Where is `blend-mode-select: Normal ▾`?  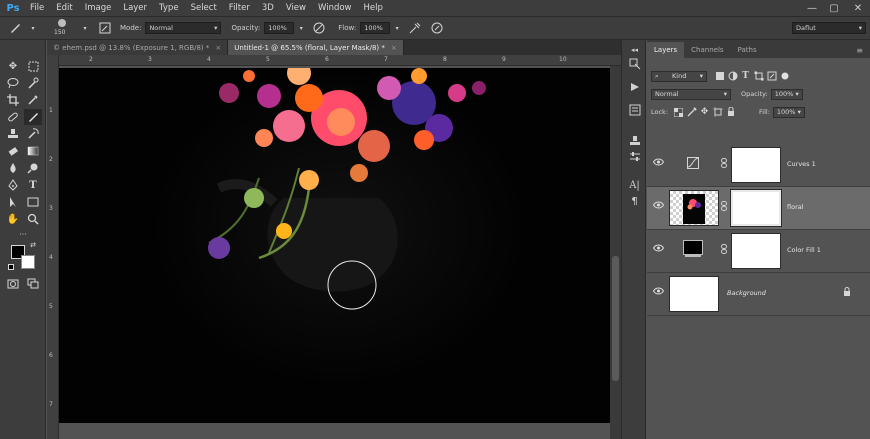 blend-mode-select: Normal ▾ is located at coordinates (691, 94).